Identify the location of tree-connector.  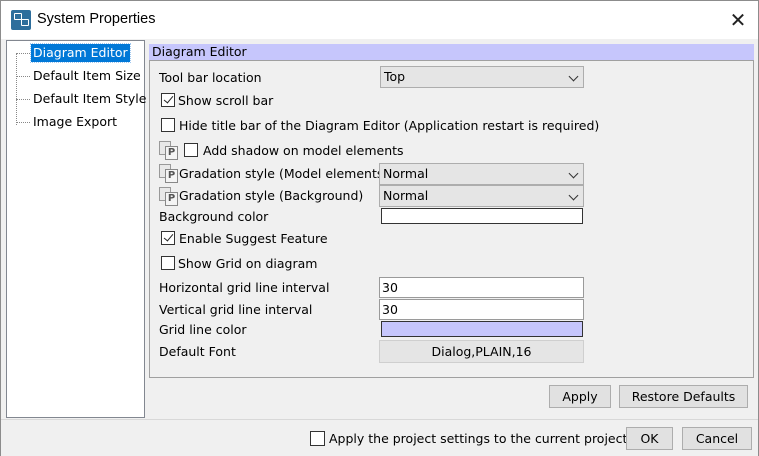
(16, 89).